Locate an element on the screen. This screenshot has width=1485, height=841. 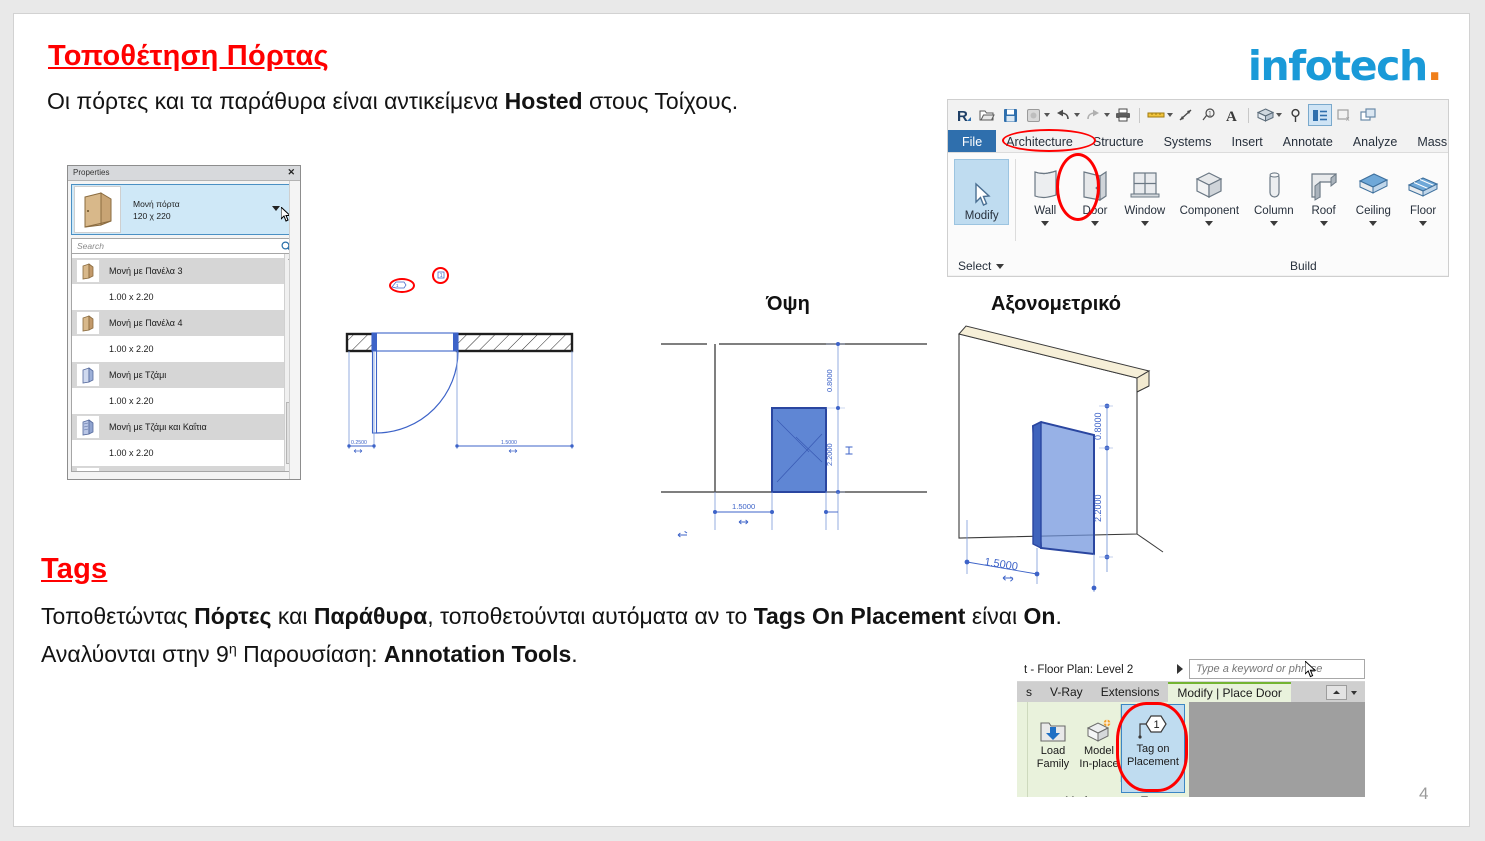
list-item-size: 1.00 x 2.20 is located at coordinates (131, 401).